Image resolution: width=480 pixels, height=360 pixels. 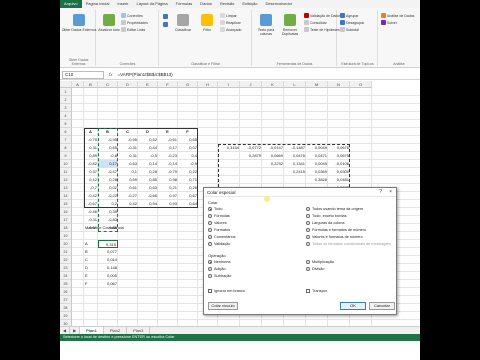 What do you see at coordinates (66, 300) in the screenshot?
I see `row-header-27: 27` at bounding box center [66, 300].